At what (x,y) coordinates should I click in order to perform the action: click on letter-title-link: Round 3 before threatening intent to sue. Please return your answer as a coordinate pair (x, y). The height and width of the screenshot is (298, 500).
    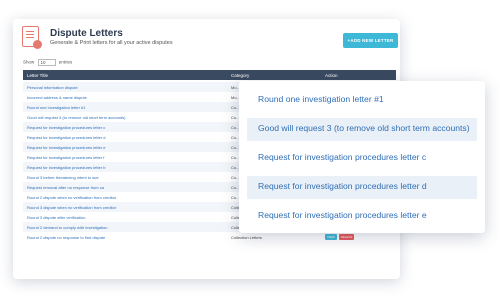
    Looking at the image, I should click on (63, 177).